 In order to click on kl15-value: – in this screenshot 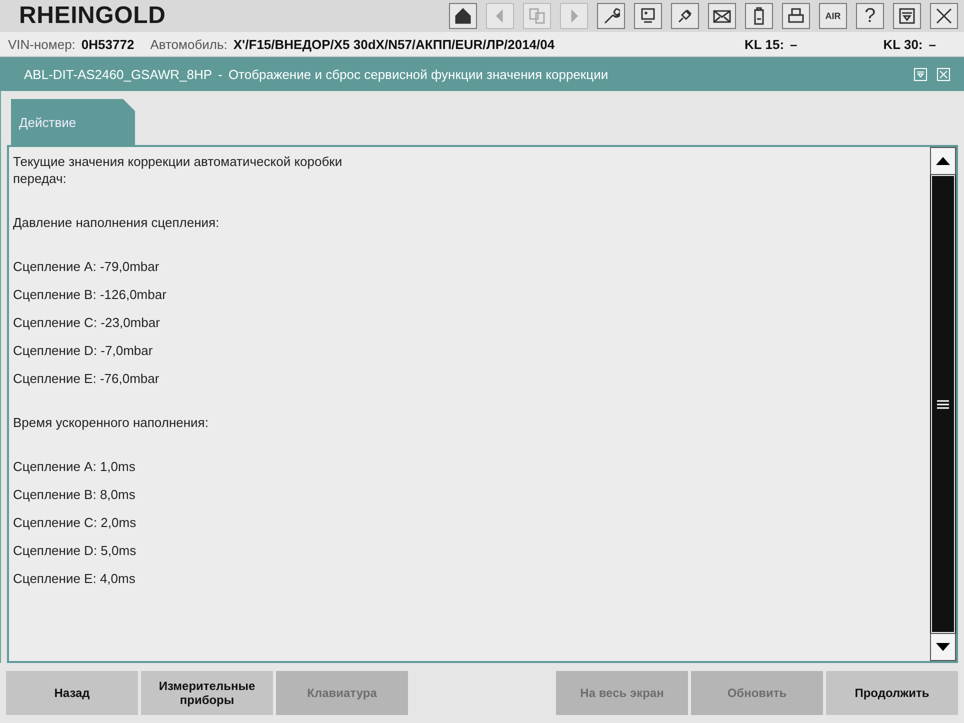, I will do `click(794, 44)`.